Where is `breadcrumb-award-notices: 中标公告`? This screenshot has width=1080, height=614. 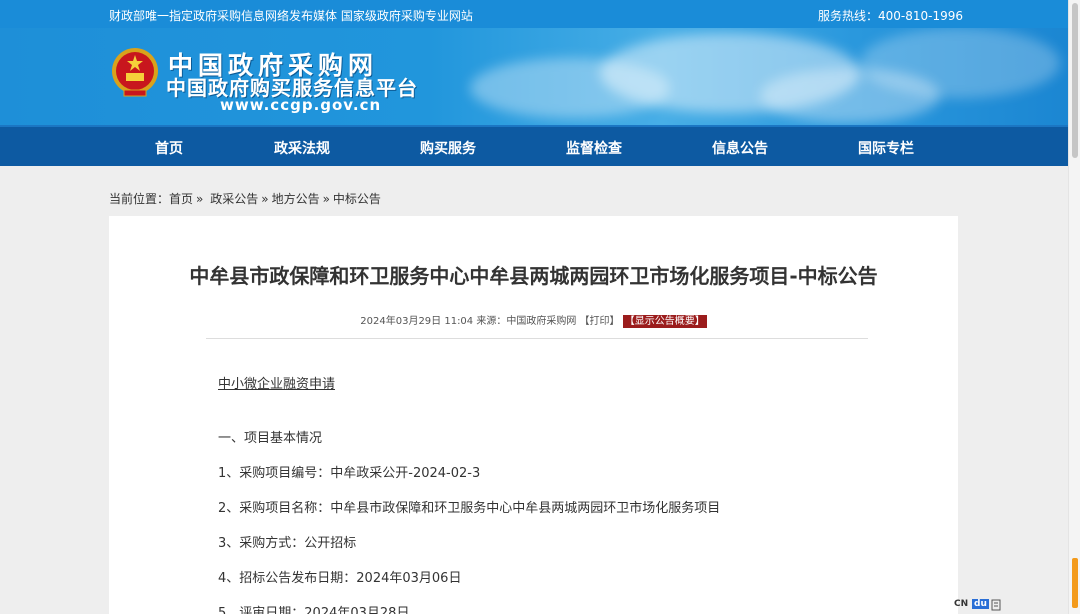 breadcrumb-award-notices: 中标公告 is located at coordinates (357, 199).